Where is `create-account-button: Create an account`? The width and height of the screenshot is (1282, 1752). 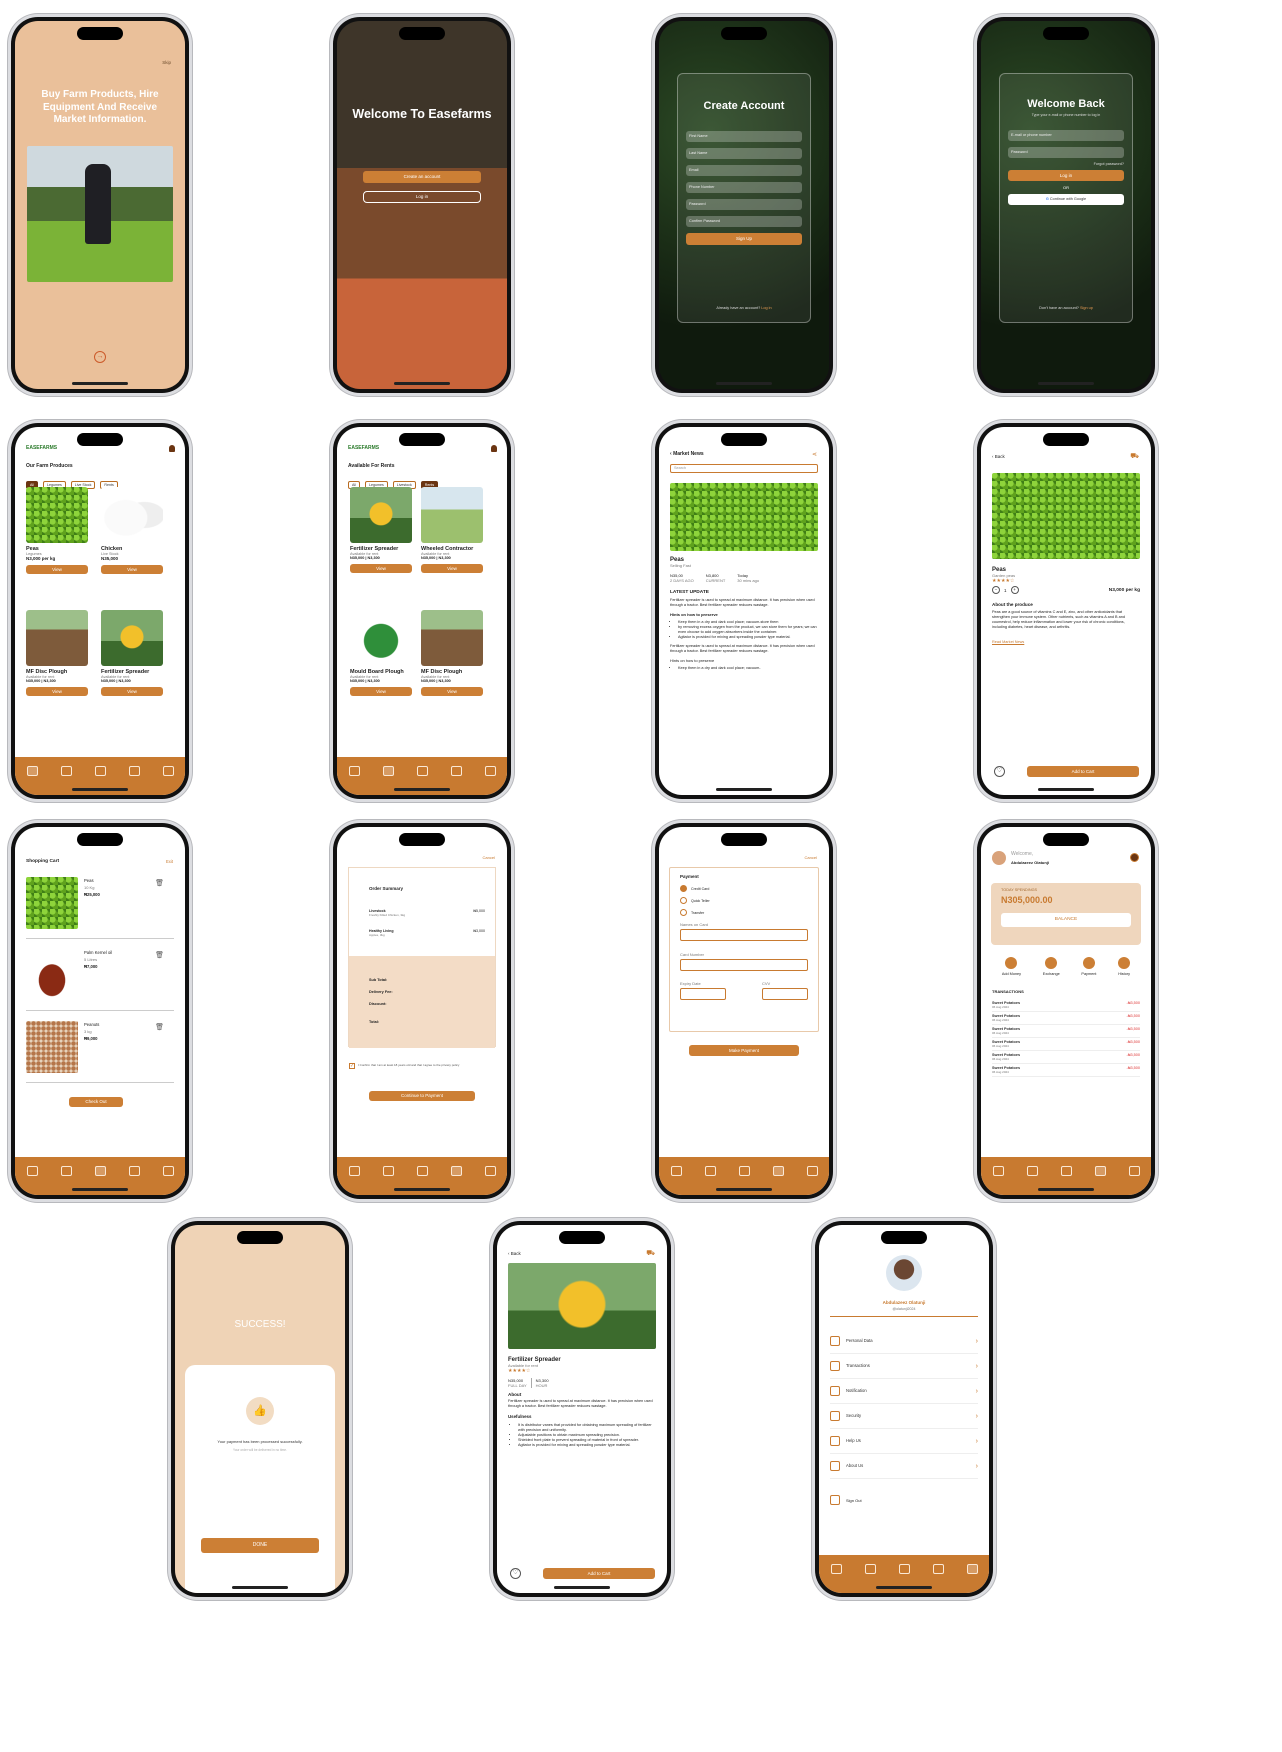
create-account-button: Create an account is located at coordinates (422, 177).